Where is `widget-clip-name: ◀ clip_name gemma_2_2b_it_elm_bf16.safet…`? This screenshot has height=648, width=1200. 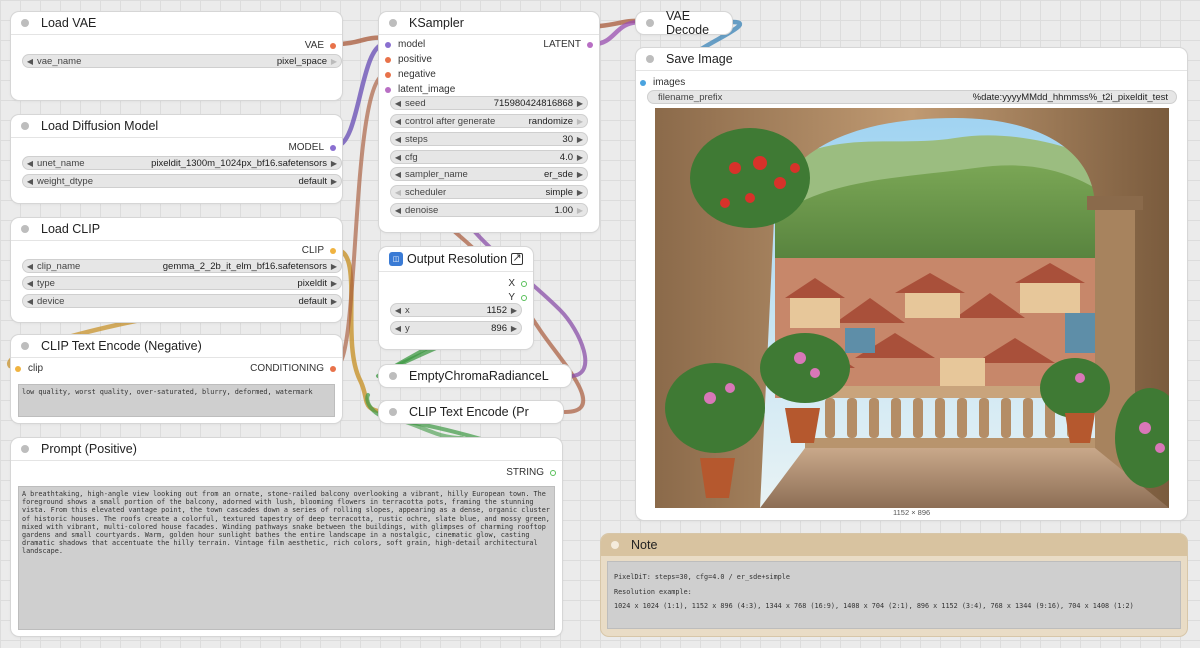 widget-clip-name: ◀ clip_name gemma_2_2b_it_elm_bf16.safet… is located at coordinates (182, 266).